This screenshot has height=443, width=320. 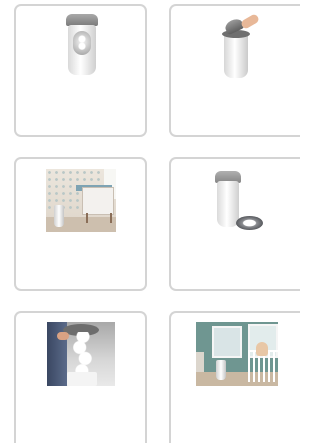 I want to click on nappy-bin-with-refill-cassette-image, so click(x=239, y=202).